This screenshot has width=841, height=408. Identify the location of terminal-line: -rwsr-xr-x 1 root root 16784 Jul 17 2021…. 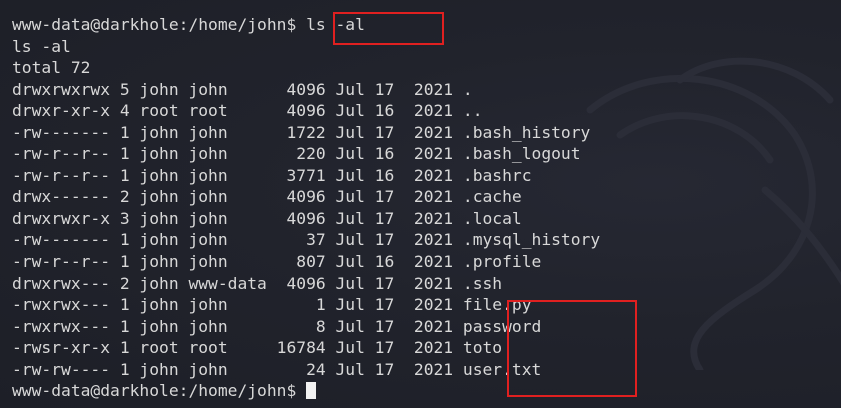
(257, 348).